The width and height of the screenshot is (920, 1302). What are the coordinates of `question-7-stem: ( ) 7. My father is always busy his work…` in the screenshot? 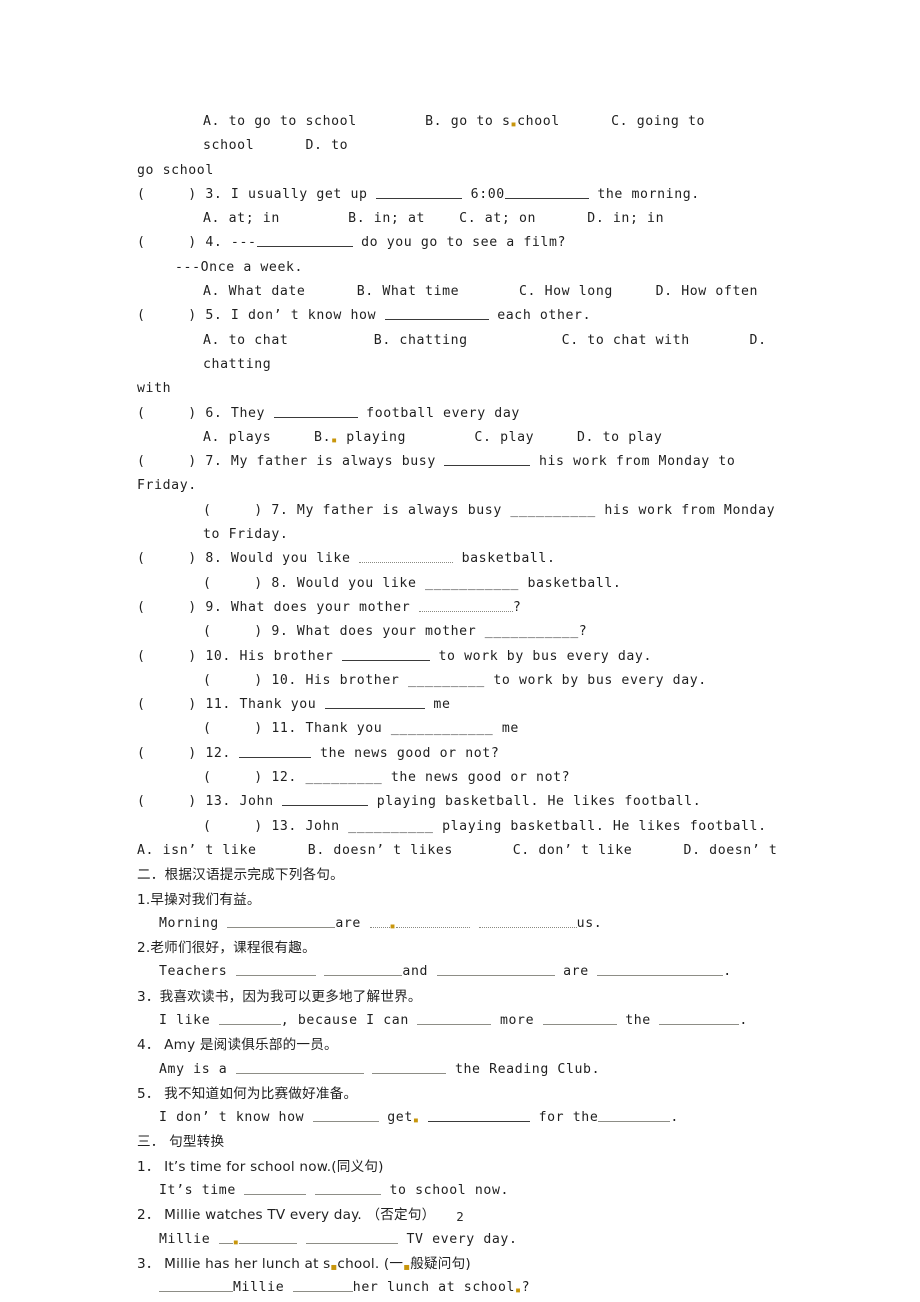 It's located at (440, 473).